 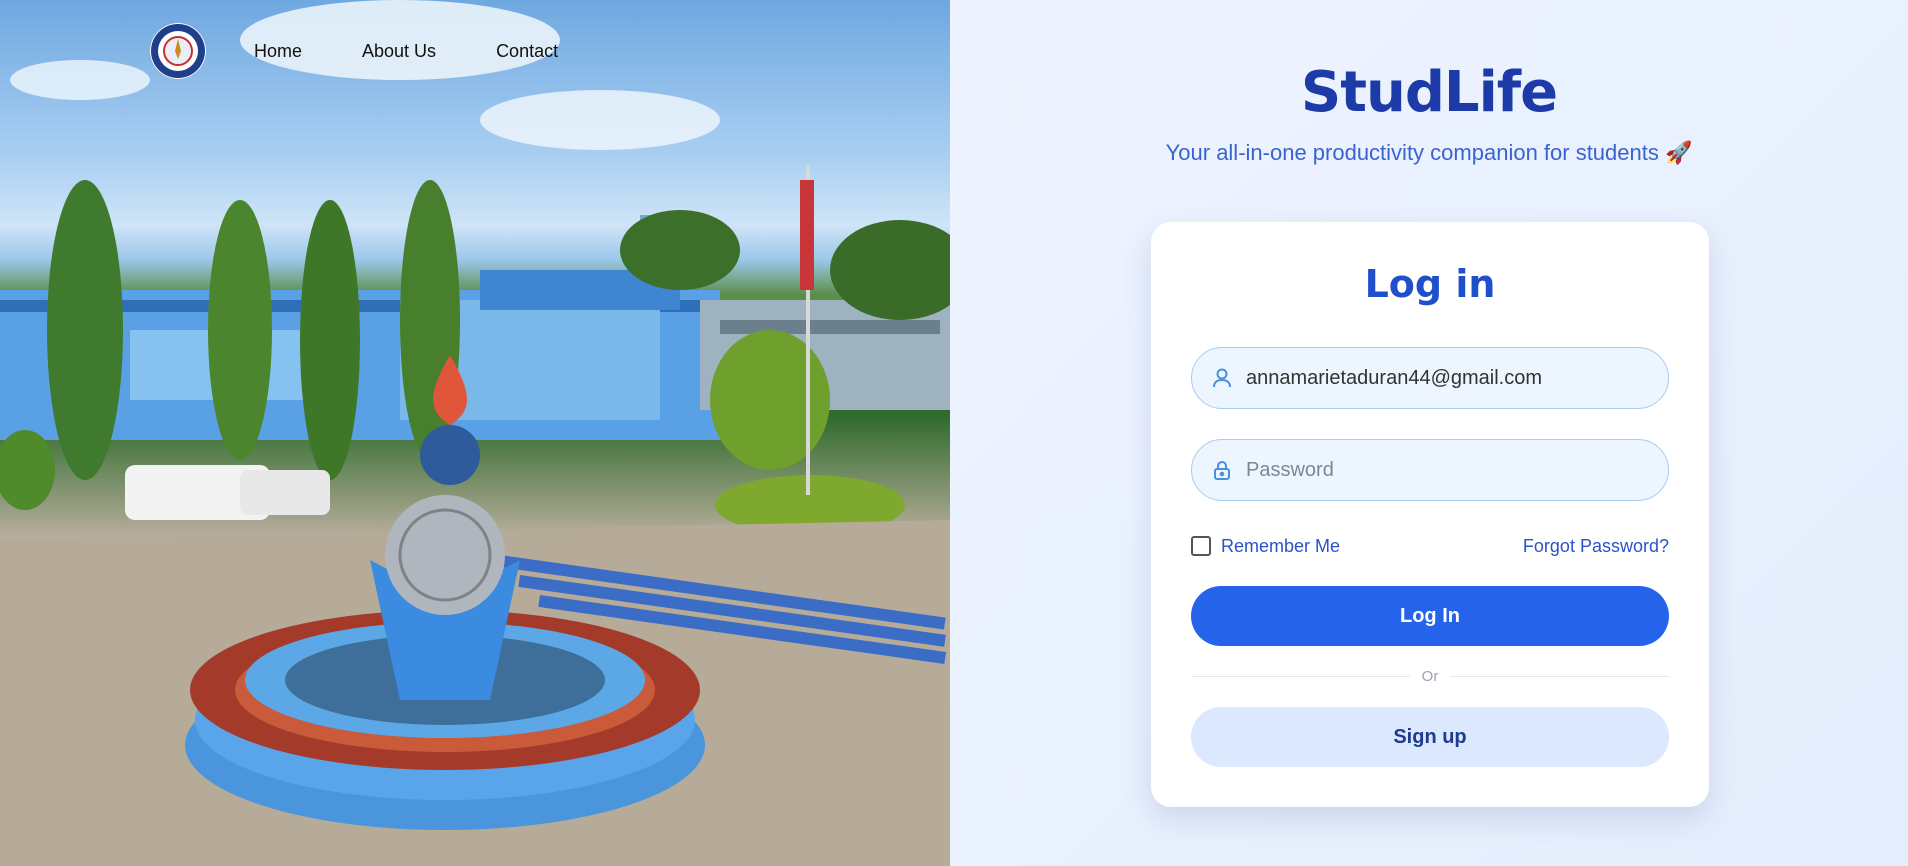 What do you see at coordinates (1430, 284) in the screenshot?
I see `login-title: Log in` at bounding box center [1430, 284].